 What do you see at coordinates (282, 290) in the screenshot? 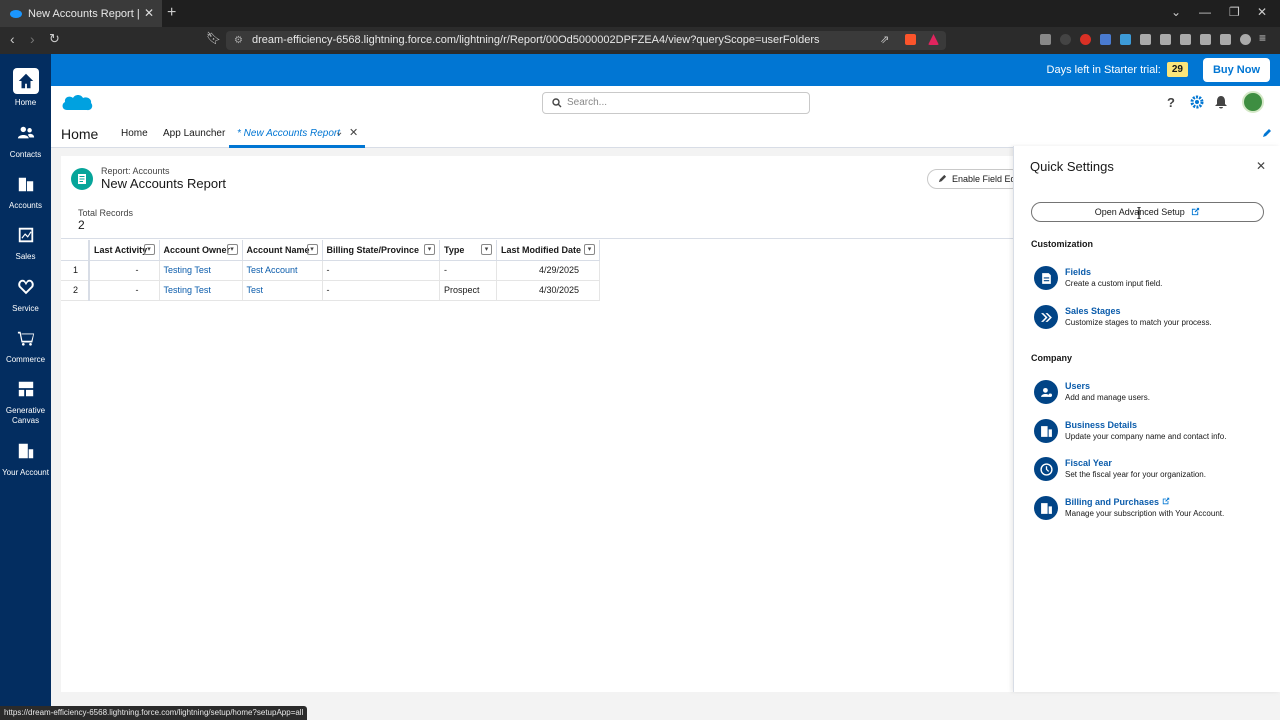
I see `cell-account-name-link: Test` at bounding box center [282, 290].